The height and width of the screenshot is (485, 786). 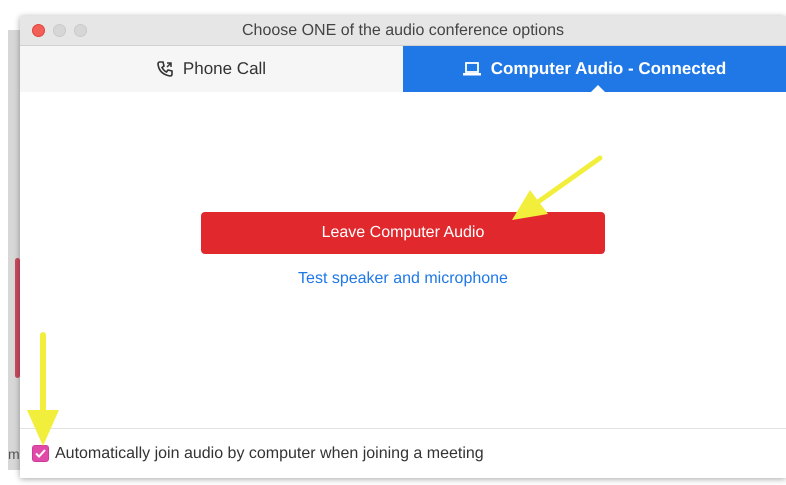 What do you see at coordinates (594, 69) in the screenshot?
I see `tab: Computer Audio - Connected` at bounding box center [594, 69].